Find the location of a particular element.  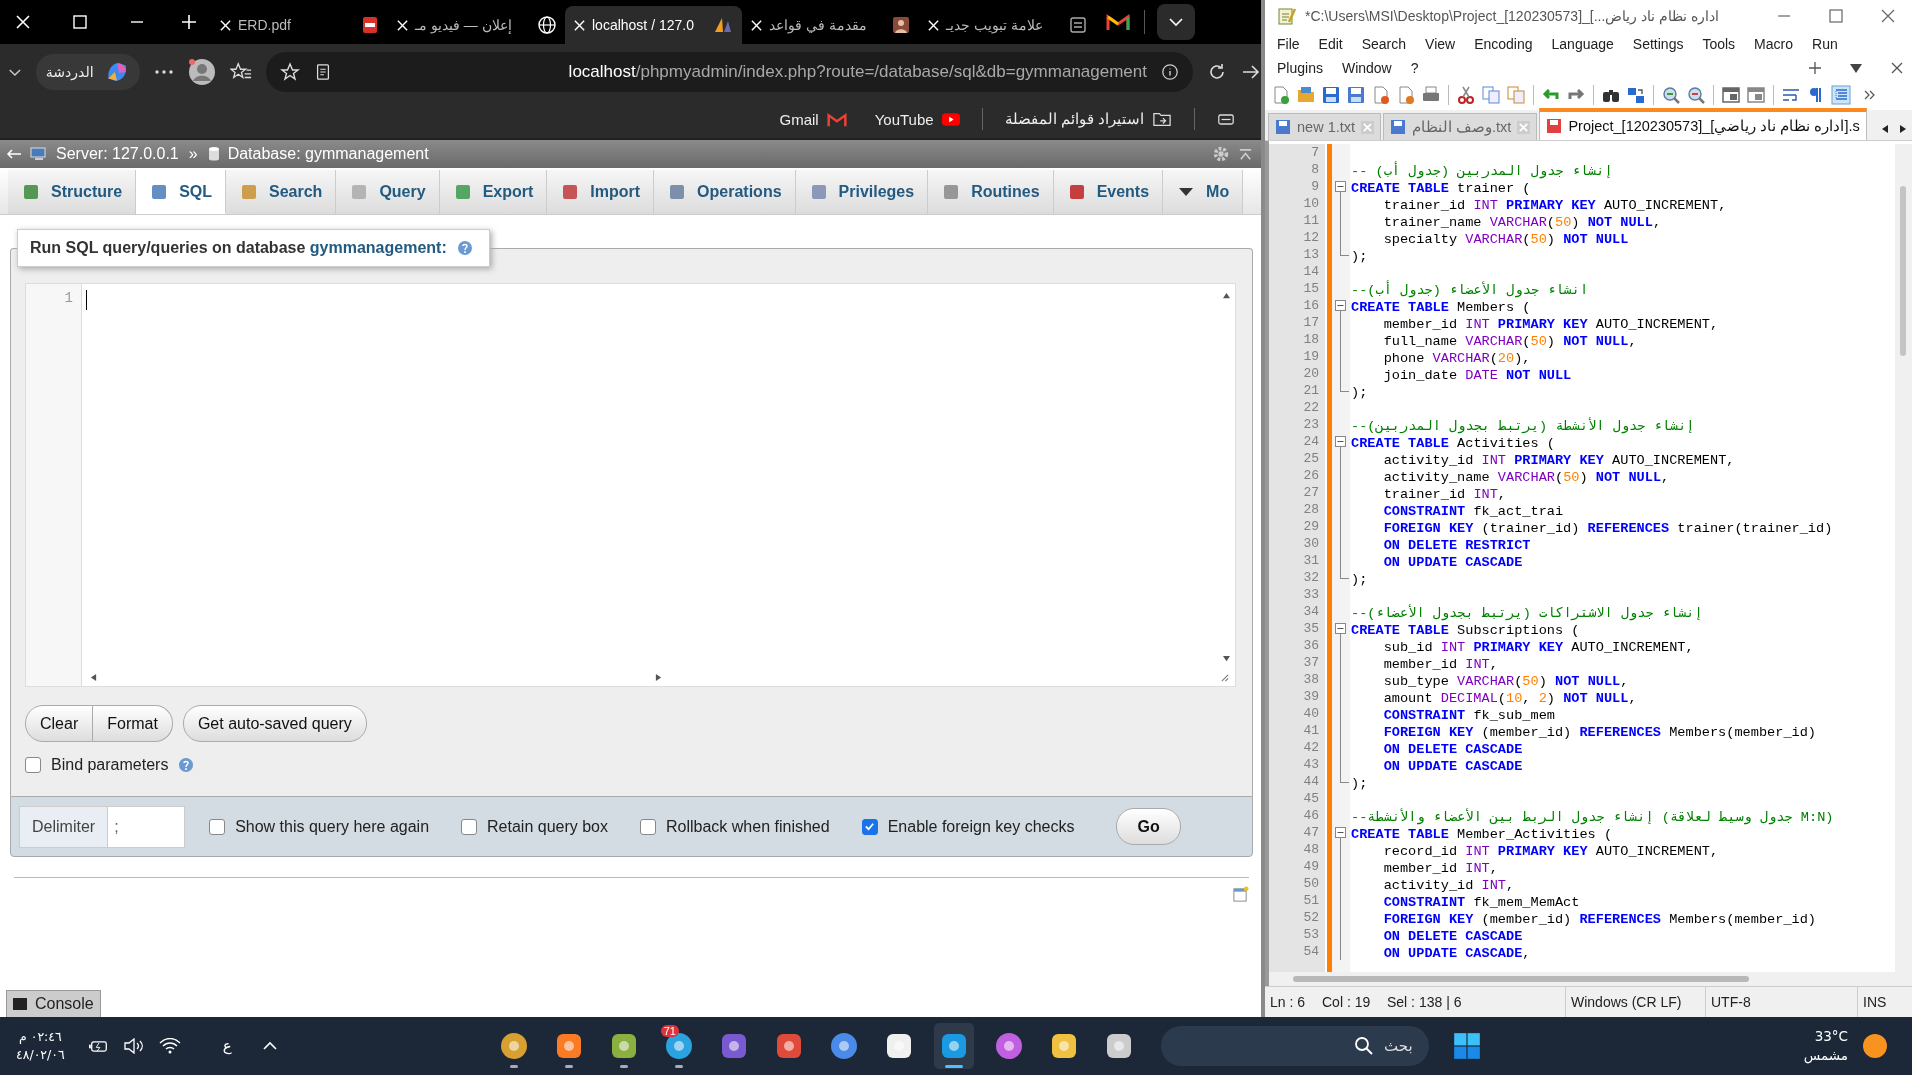

wifi-icon is located at coordinates (169, 1046).